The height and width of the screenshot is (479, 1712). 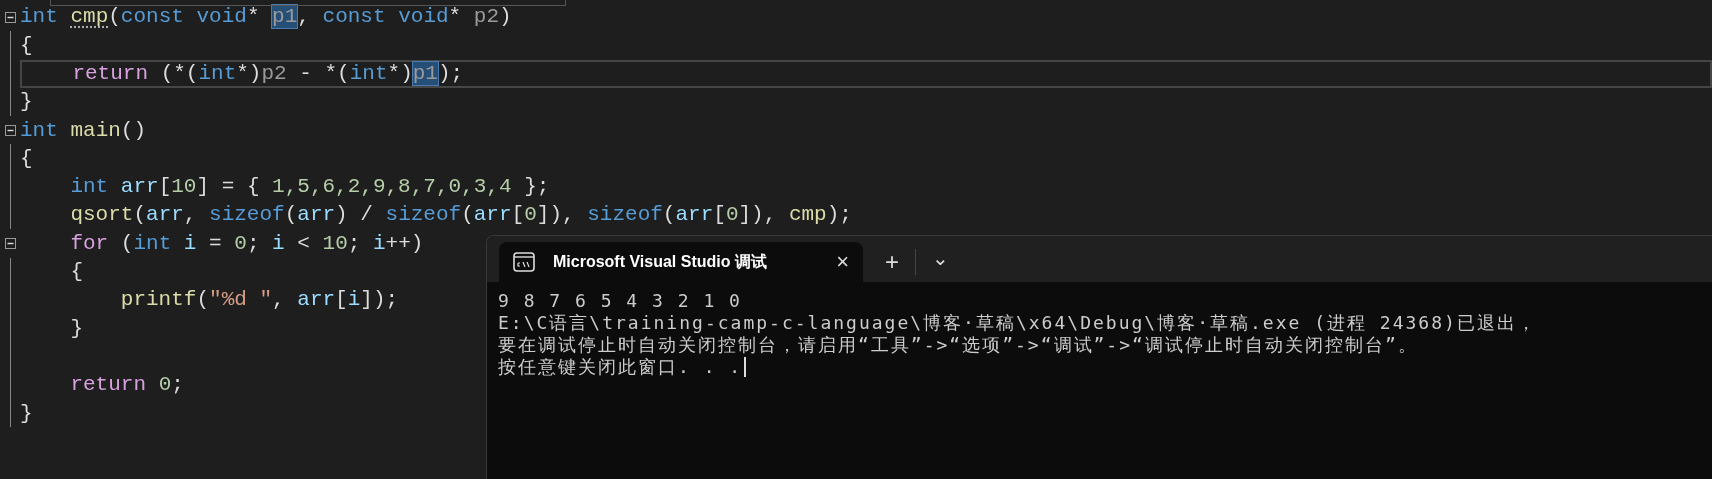 What do you see at coordinates (745, 367) in the screenshot?
I see `text-cursor` at bounding box center [745, 367].